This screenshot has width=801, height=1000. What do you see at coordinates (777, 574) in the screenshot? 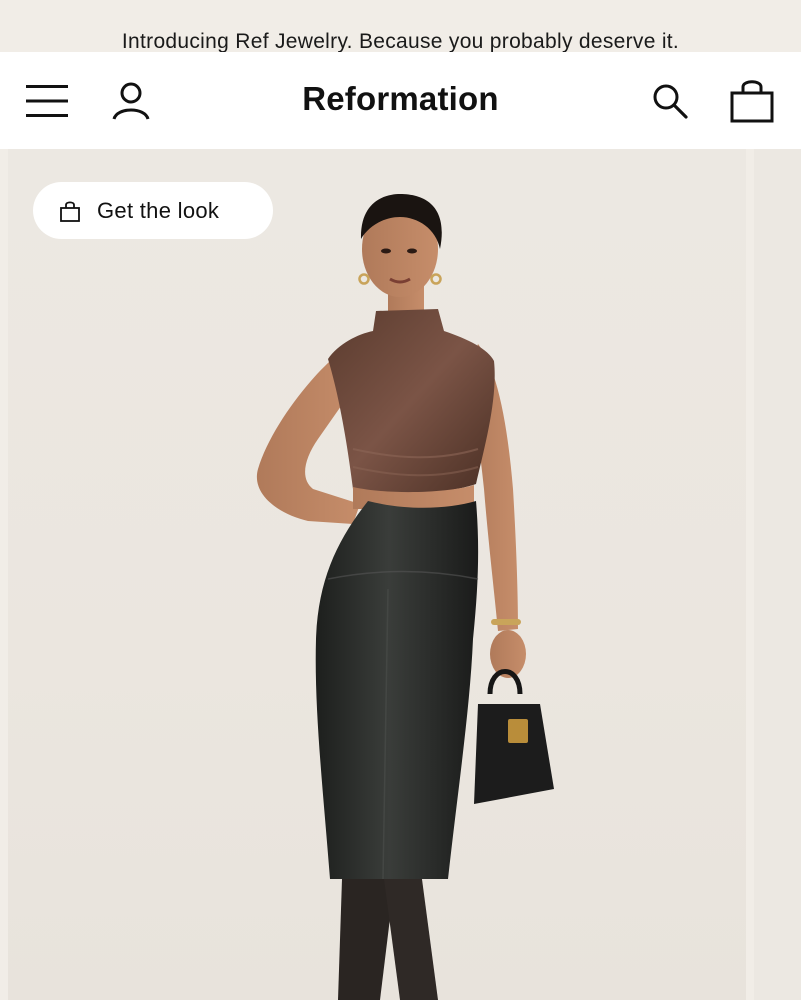
I see `next-hero-card-peek` at bounding box center [777, 574].